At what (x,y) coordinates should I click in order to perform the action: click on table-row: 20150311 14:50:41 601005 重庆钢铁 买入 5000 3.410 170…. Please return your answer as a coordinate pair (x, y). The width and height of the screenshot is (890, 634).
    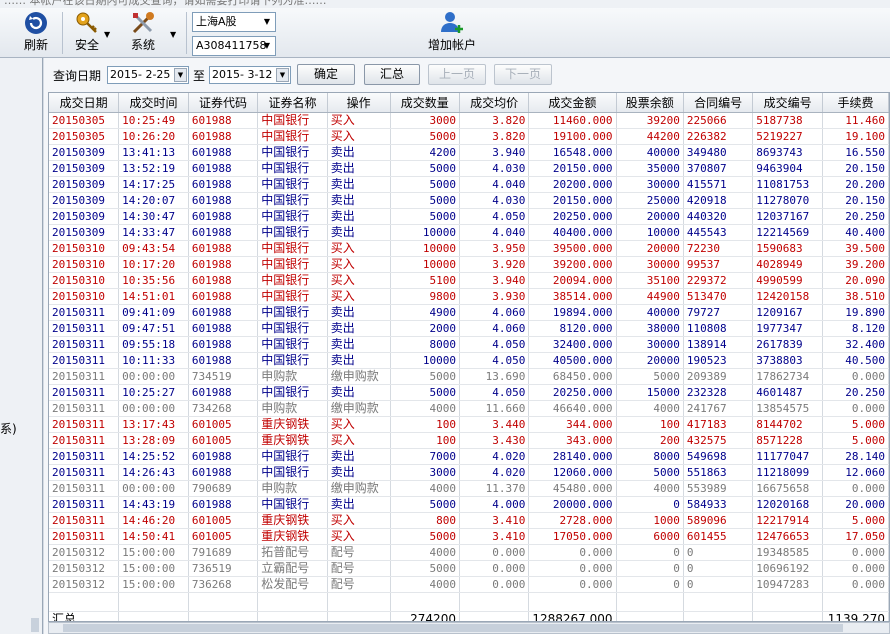
    Looking at the image, I should click on (469, 536).